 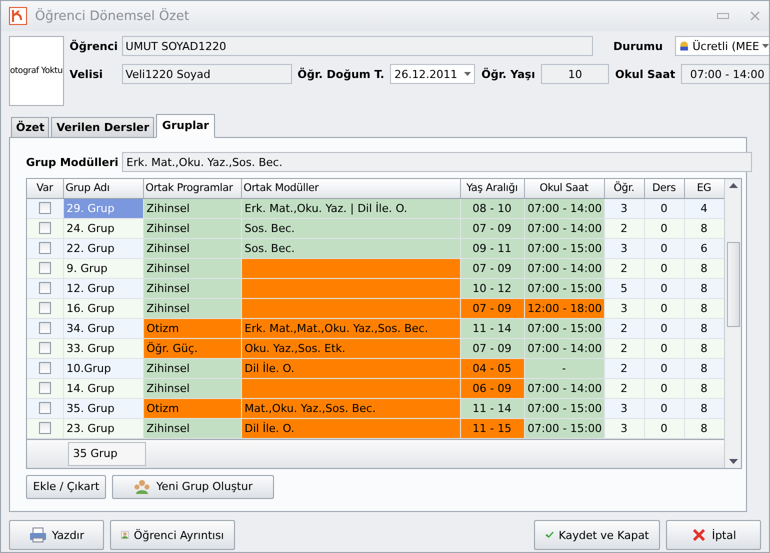 What do you see at coordinates (492, 188) in the screenshot?
I see `column-header: Yaş Aralığı` at bounding box center [492, 188].